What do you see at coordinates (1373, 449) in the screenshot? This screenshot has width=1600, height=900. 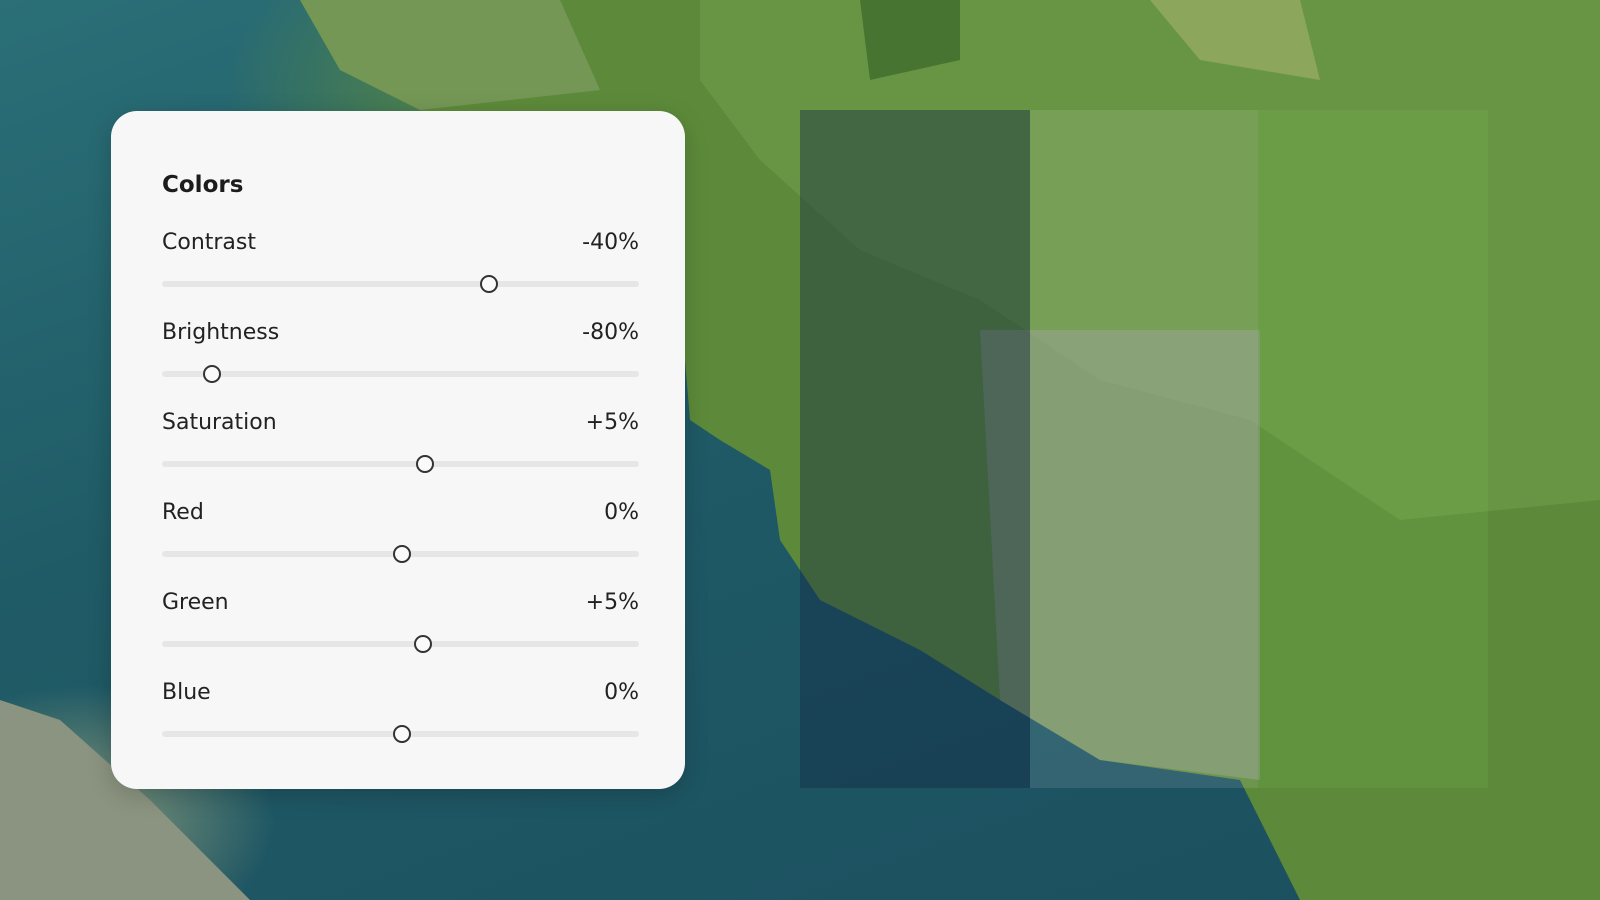 I see `preview-strip-saturated` at bounding box center [1373, 449].